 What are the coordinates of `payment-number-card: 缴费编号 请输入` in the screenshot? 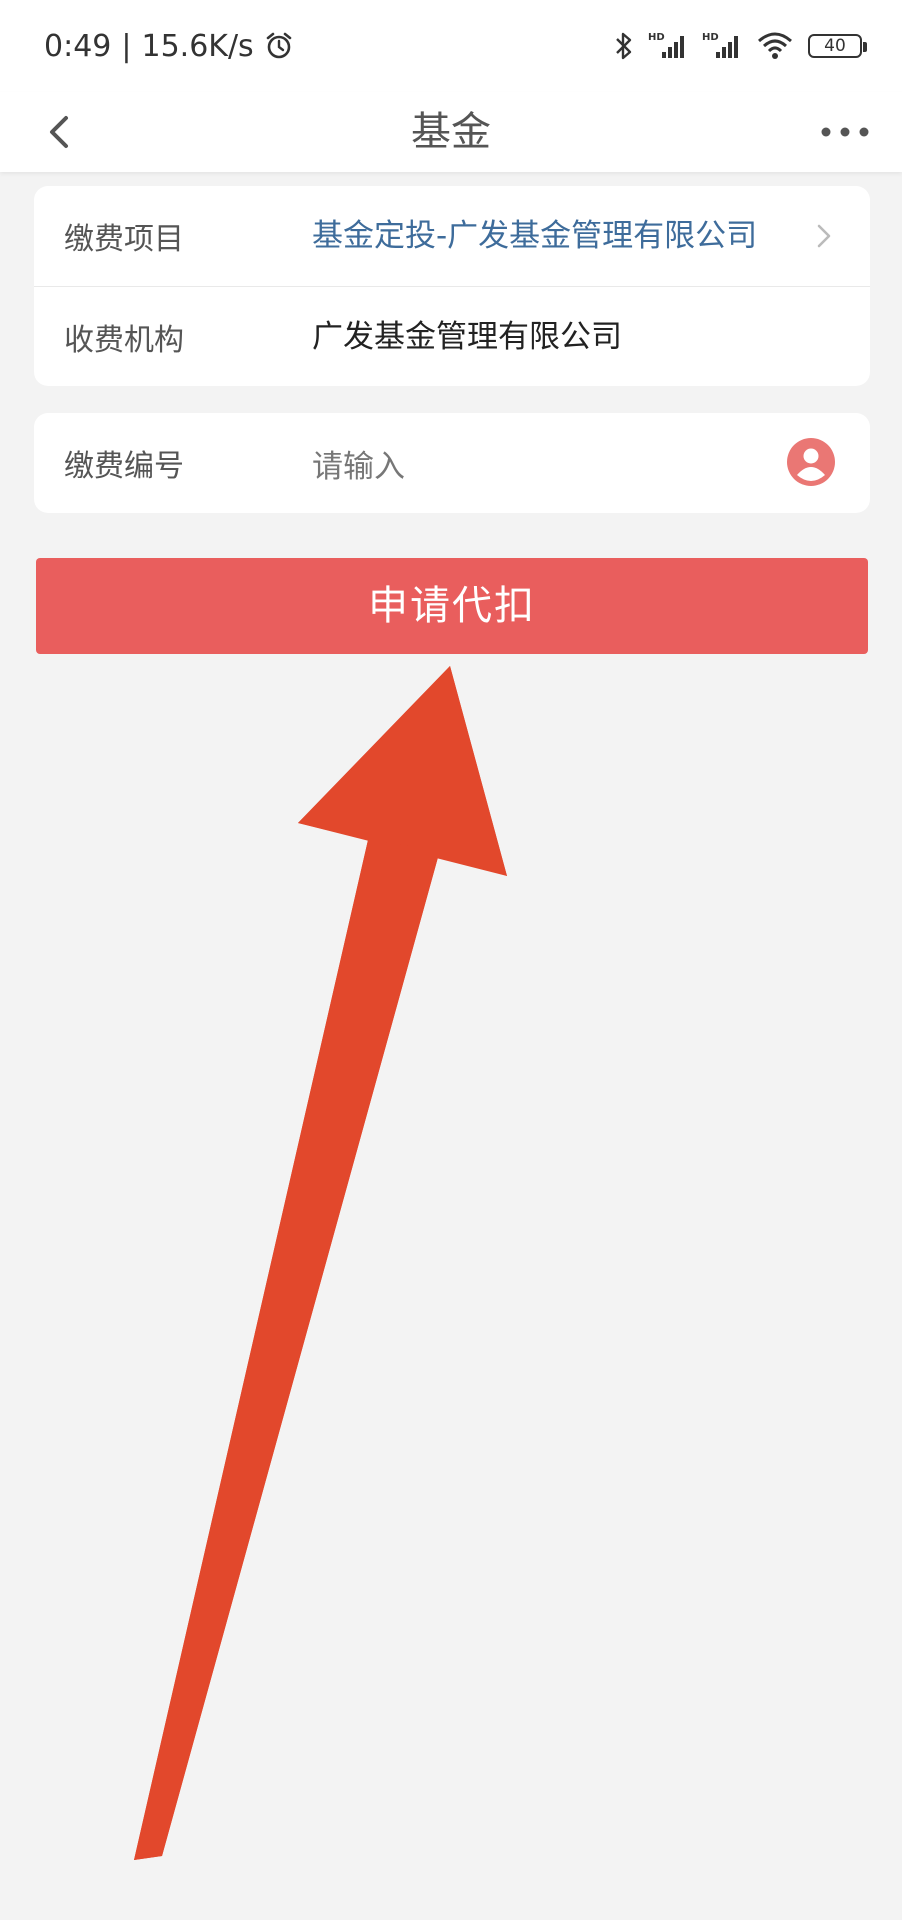 It's located at (452, 463).